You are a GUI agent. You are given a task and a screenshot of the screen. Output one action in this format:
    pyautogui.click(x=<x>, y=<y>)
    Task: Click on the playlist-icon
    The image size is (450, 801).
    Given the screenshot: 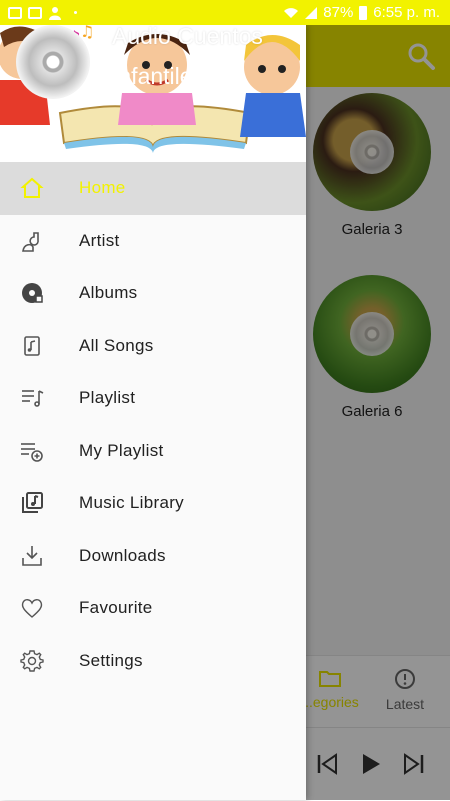 What is the action you would take?
    pyautogui.click(x=33, y=398)
    